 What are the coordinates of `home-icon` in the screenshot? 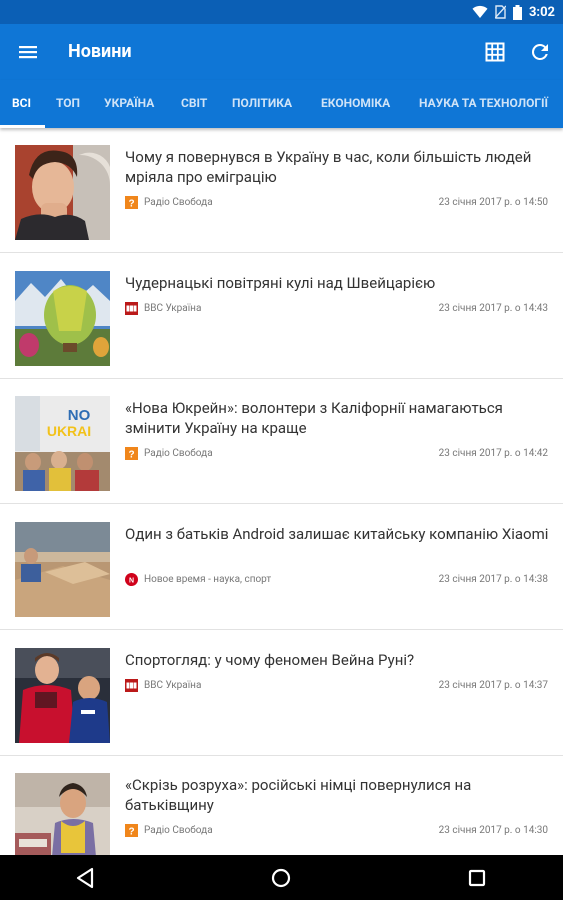 It's located at (281, 878).